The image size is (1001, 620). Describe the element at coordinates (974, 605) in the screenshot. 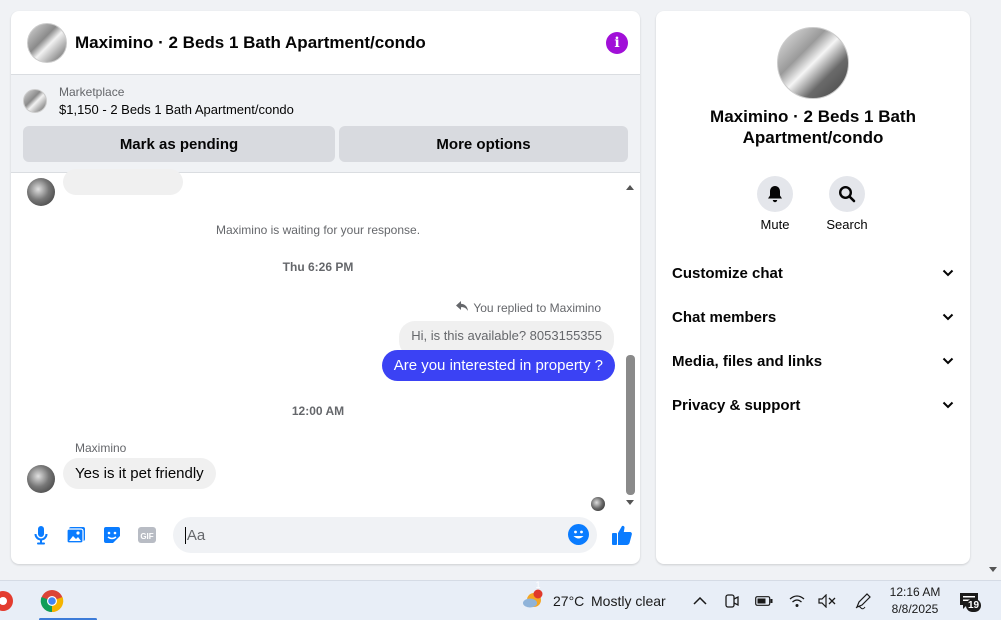

I see `notification-count-badge: 19` at that location.